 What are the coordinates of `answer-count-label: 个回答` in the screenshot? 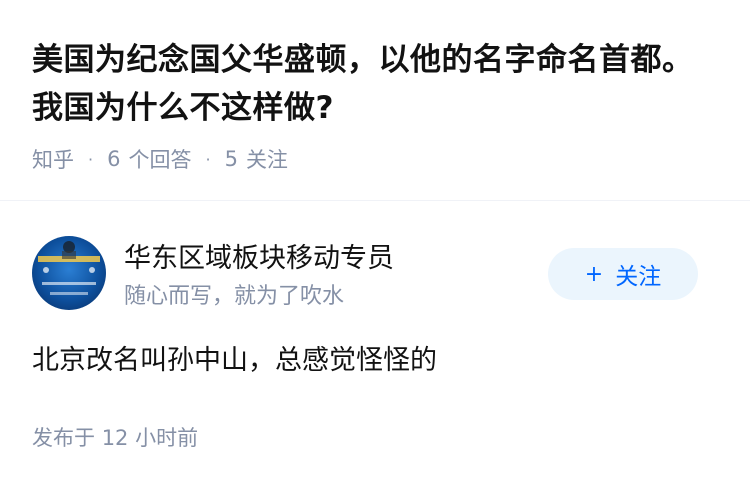 It's located at (159, 159).